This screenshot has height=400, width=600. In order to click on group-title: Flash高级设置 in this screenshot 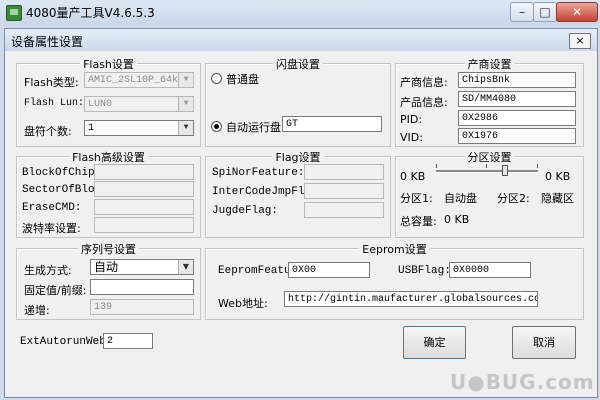, I will do `click(108, 157)`.